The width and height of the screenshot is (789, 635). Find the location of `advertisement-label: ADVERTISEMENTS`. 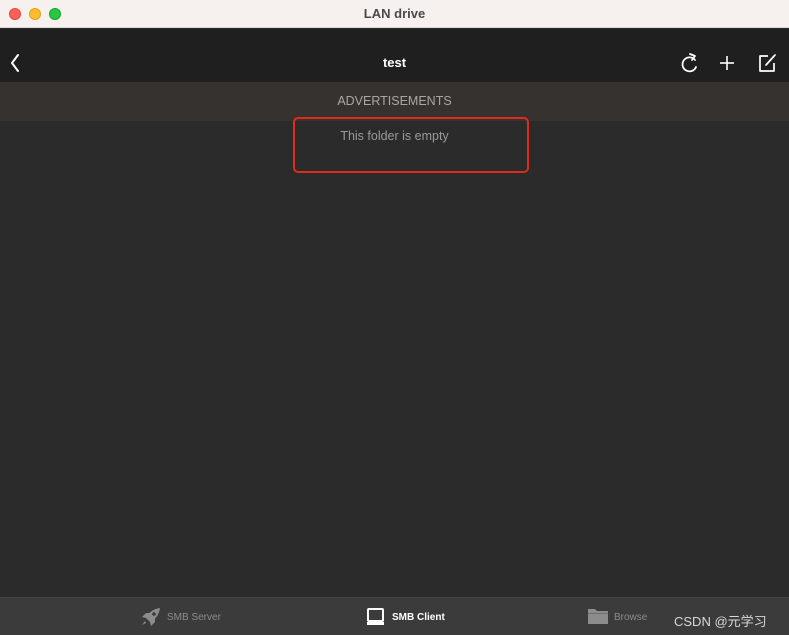

advertisement-label: ADVERTISEMENTS is located at coordinates (394, 101).